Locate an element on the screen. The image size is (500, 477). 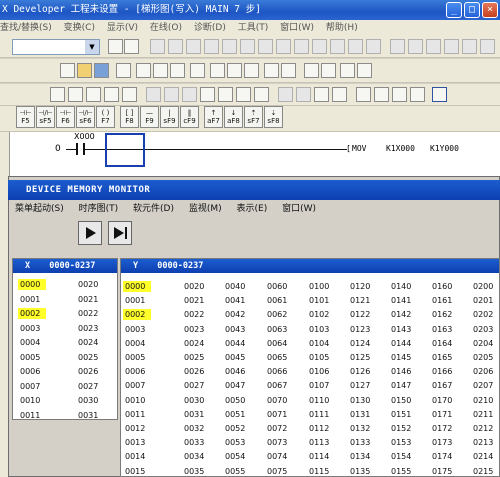
y-cell-0211: 0211 is located at coordinates (485, 414).